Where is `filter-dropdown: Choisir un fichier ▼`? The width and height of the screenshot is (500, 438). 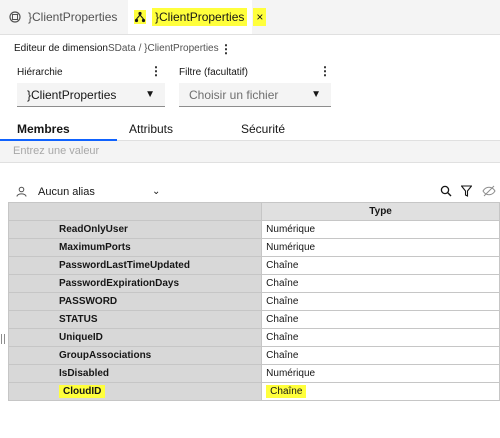
filter-dropdown: Choisir un fichier ▼ is located at coordinates (255, 95).